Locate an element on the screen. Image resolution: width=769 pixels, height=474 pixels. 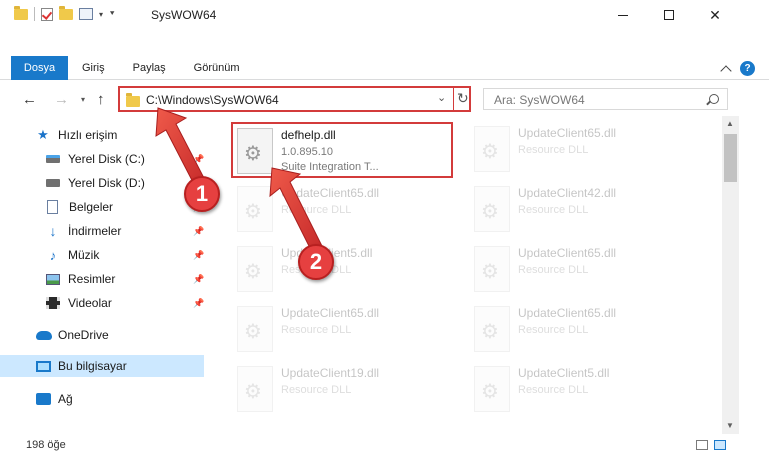
sidebar-item-disk-c: Yerel Disk (C:) is located at coordinates (125, 159).